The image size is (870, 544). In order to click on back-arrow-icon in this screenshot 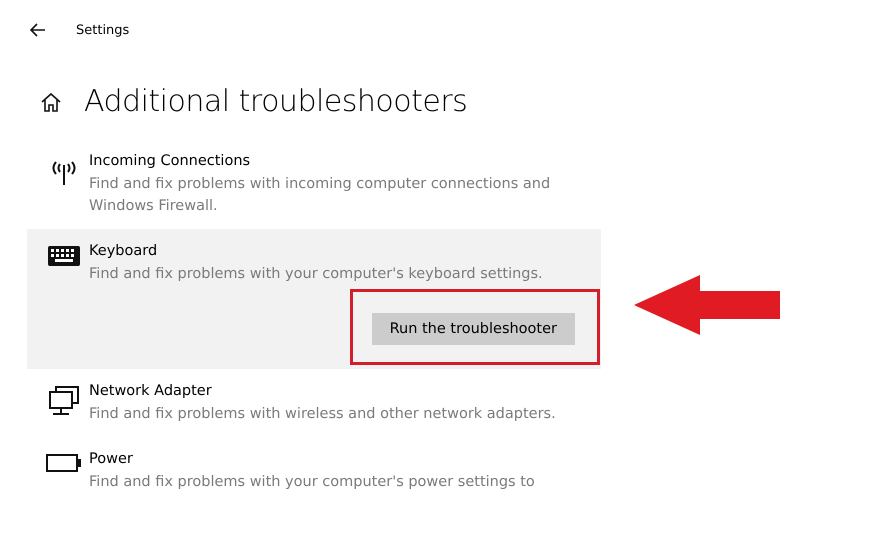, I will do `click(38, 30)`.